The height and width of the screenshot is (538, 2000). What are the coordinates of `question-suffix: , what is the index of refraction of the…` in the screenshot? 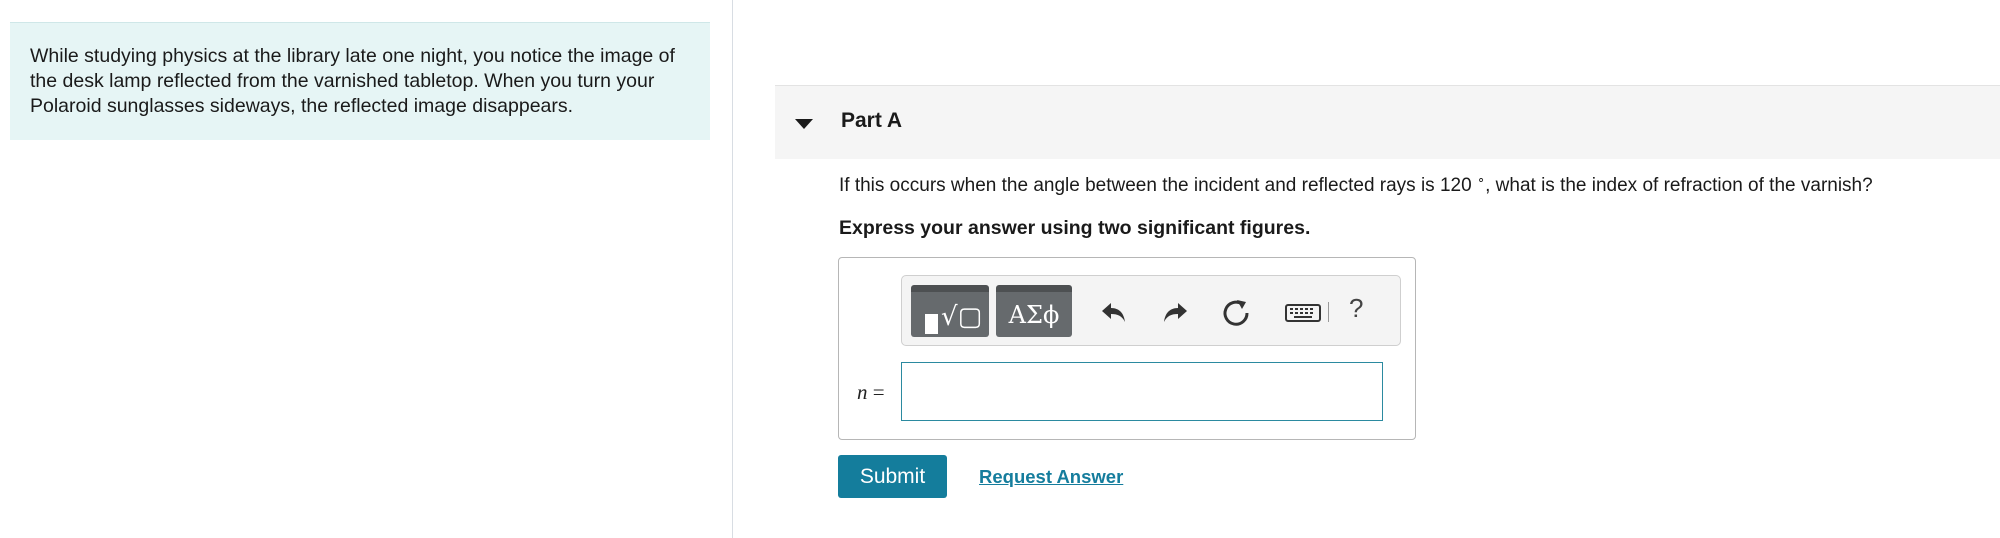 It's located at (1679, 185).